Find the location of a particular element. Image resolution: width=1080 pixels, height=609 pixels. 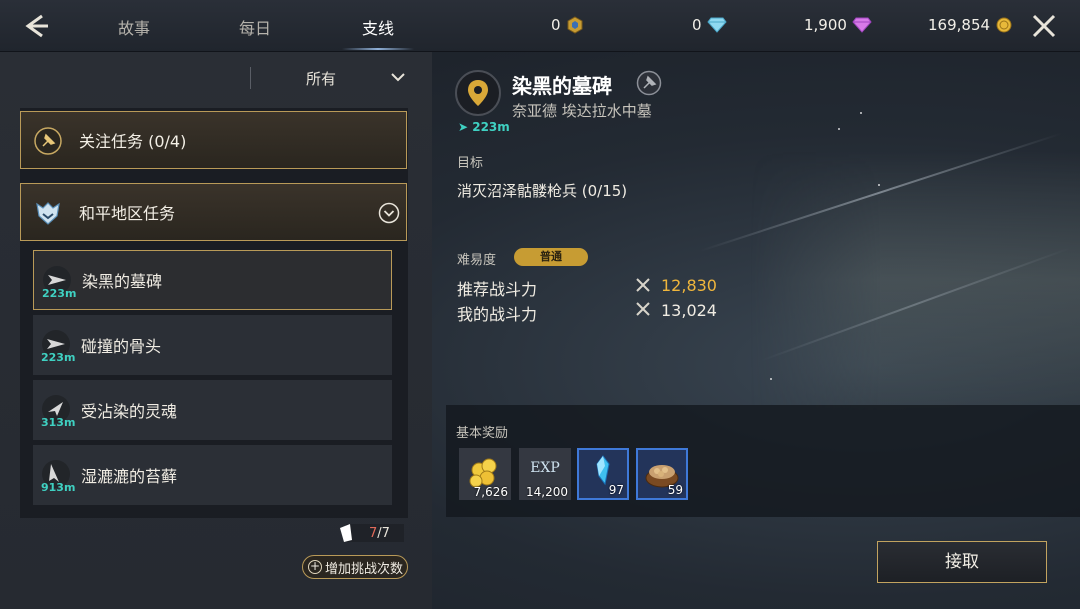

back-arrow-icon is located at coordinates (36, 26).